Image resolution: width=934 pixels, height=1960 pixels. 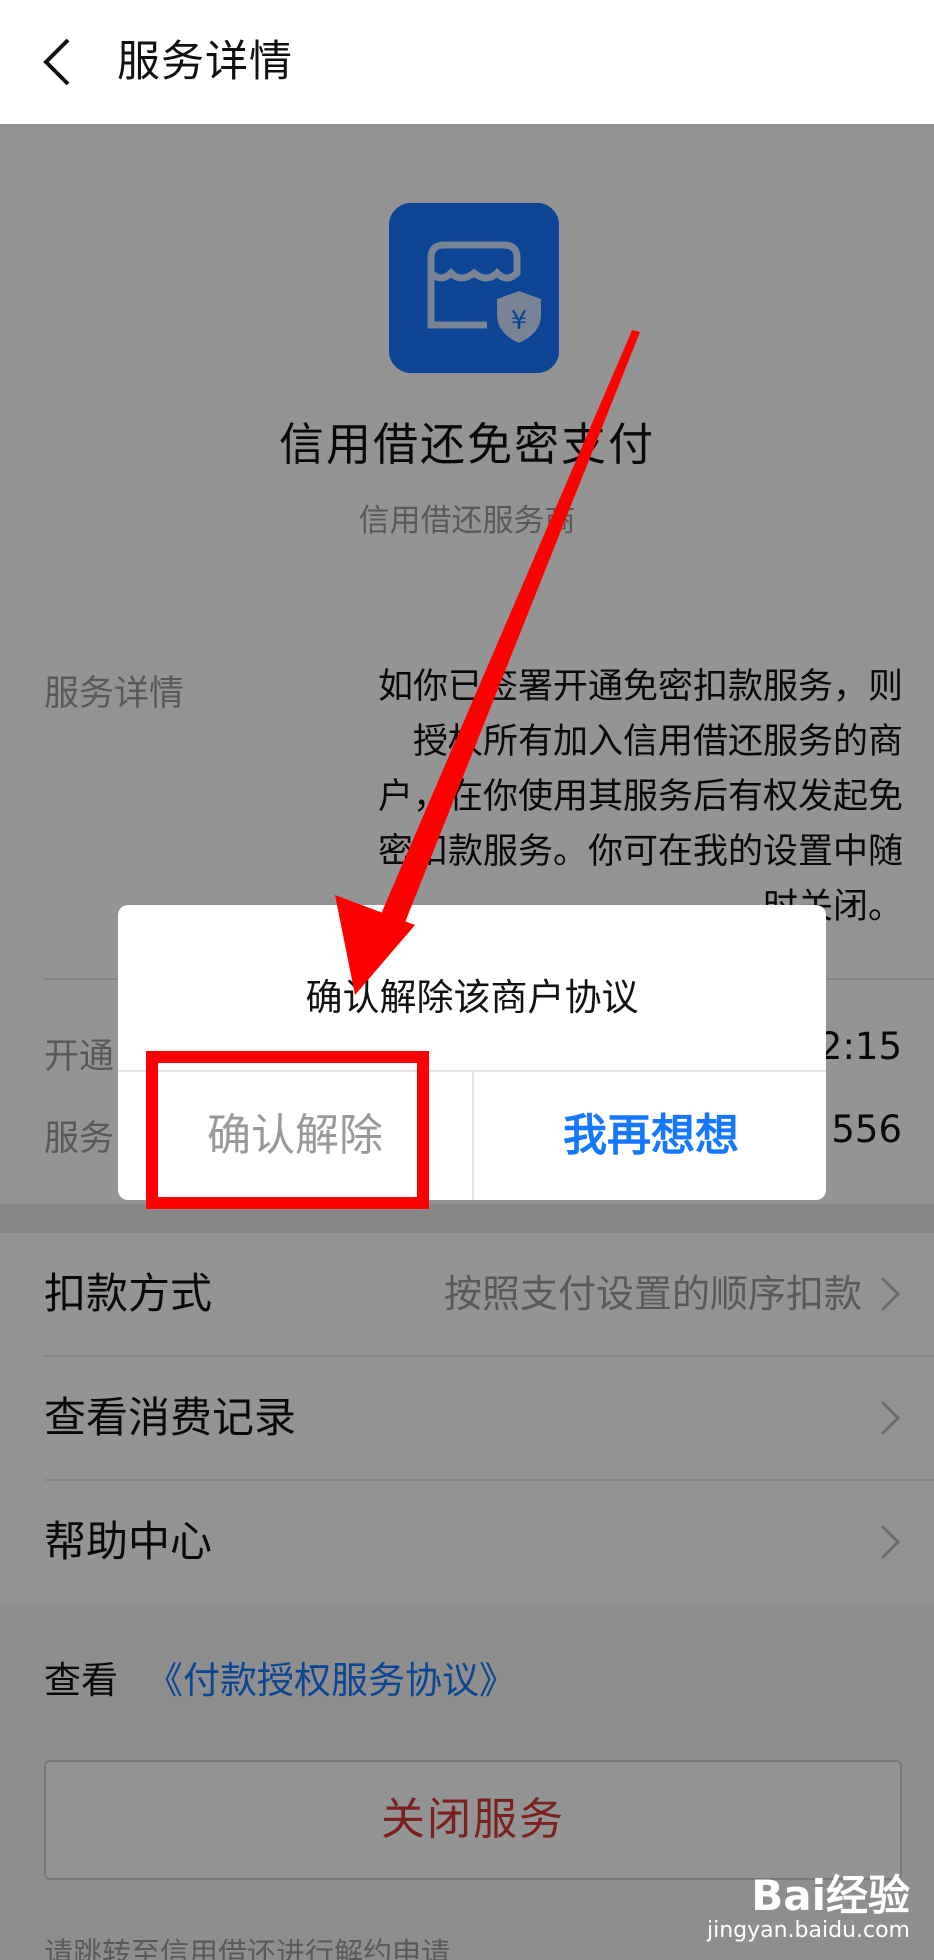 What do you see at coordinates (467, 62) in the screenshot?
I see `header-bar: 服务详情` at bounding box center [467, 62].